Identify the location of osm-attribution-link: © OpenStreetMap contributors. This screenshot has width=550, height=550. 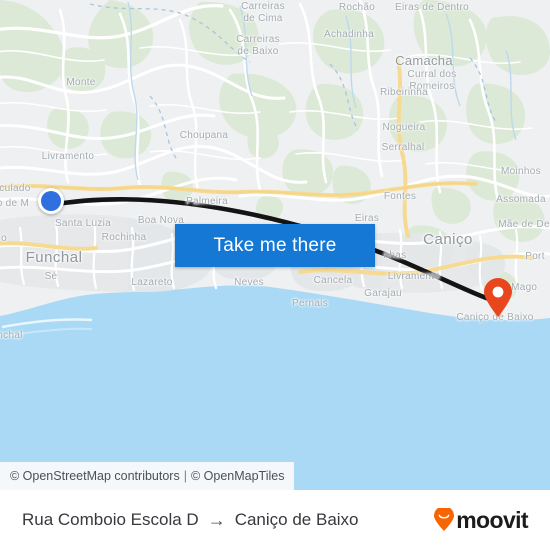
(95, 476).